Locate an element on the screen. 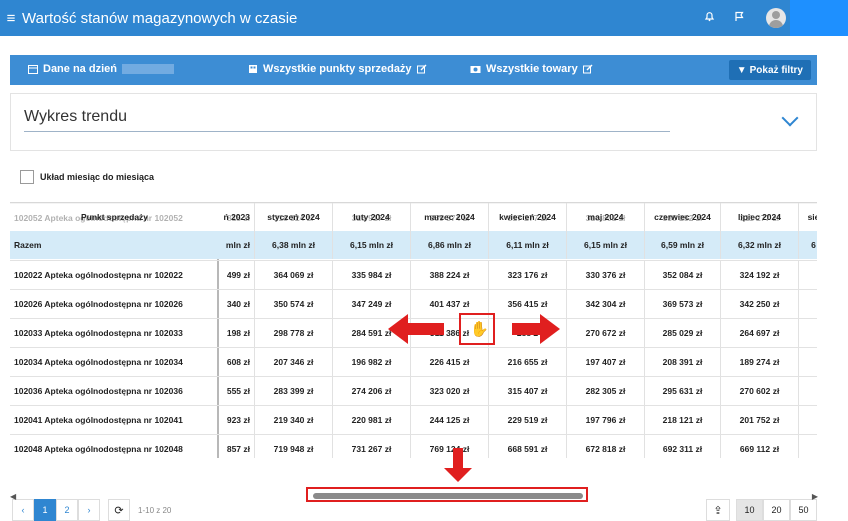 The image size is (848, 521). row-label: 102048 Apteka ogólnodostępna nr 102048 is located at coordinates (98, 449).